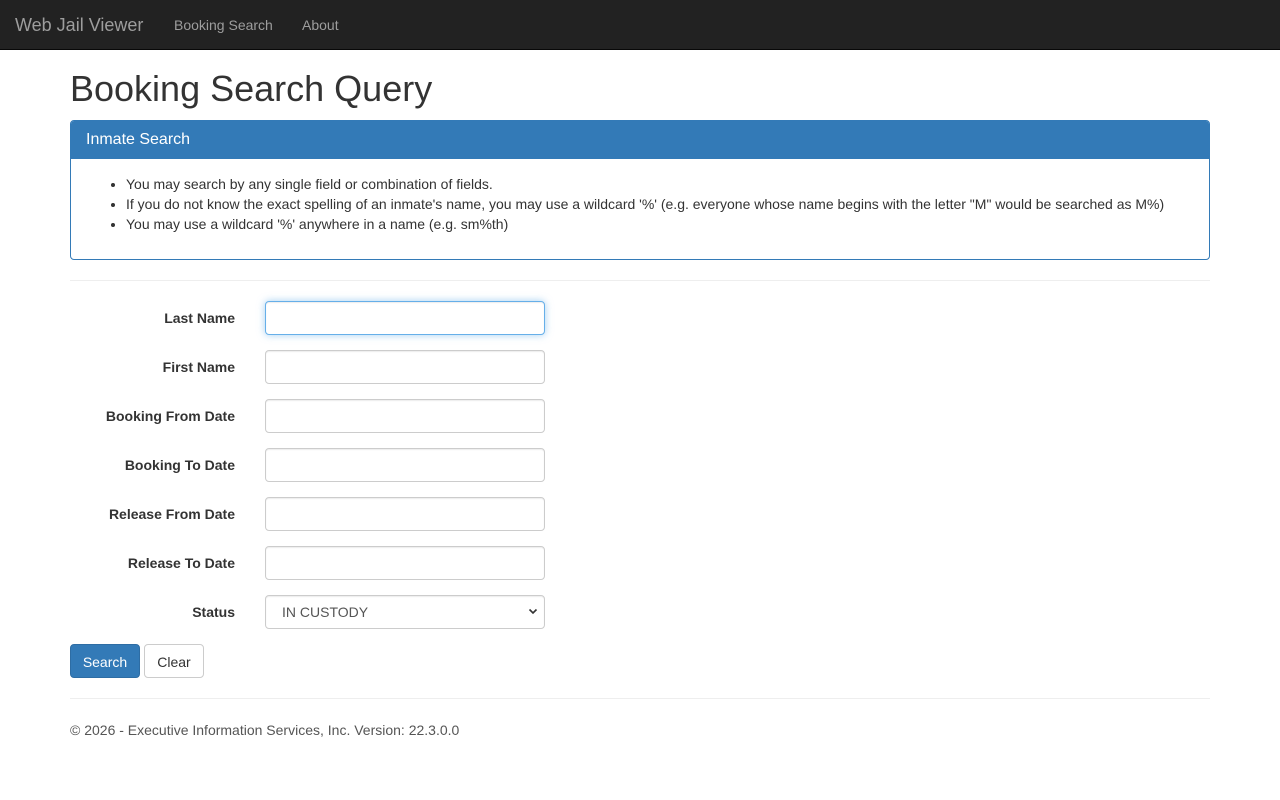 This screenshot has width=1280, height=800. What do you see at coordinates (640, 140) in the screenshot?
I see `panel-heading: Inmate Search` at bounding box center [640, 140].